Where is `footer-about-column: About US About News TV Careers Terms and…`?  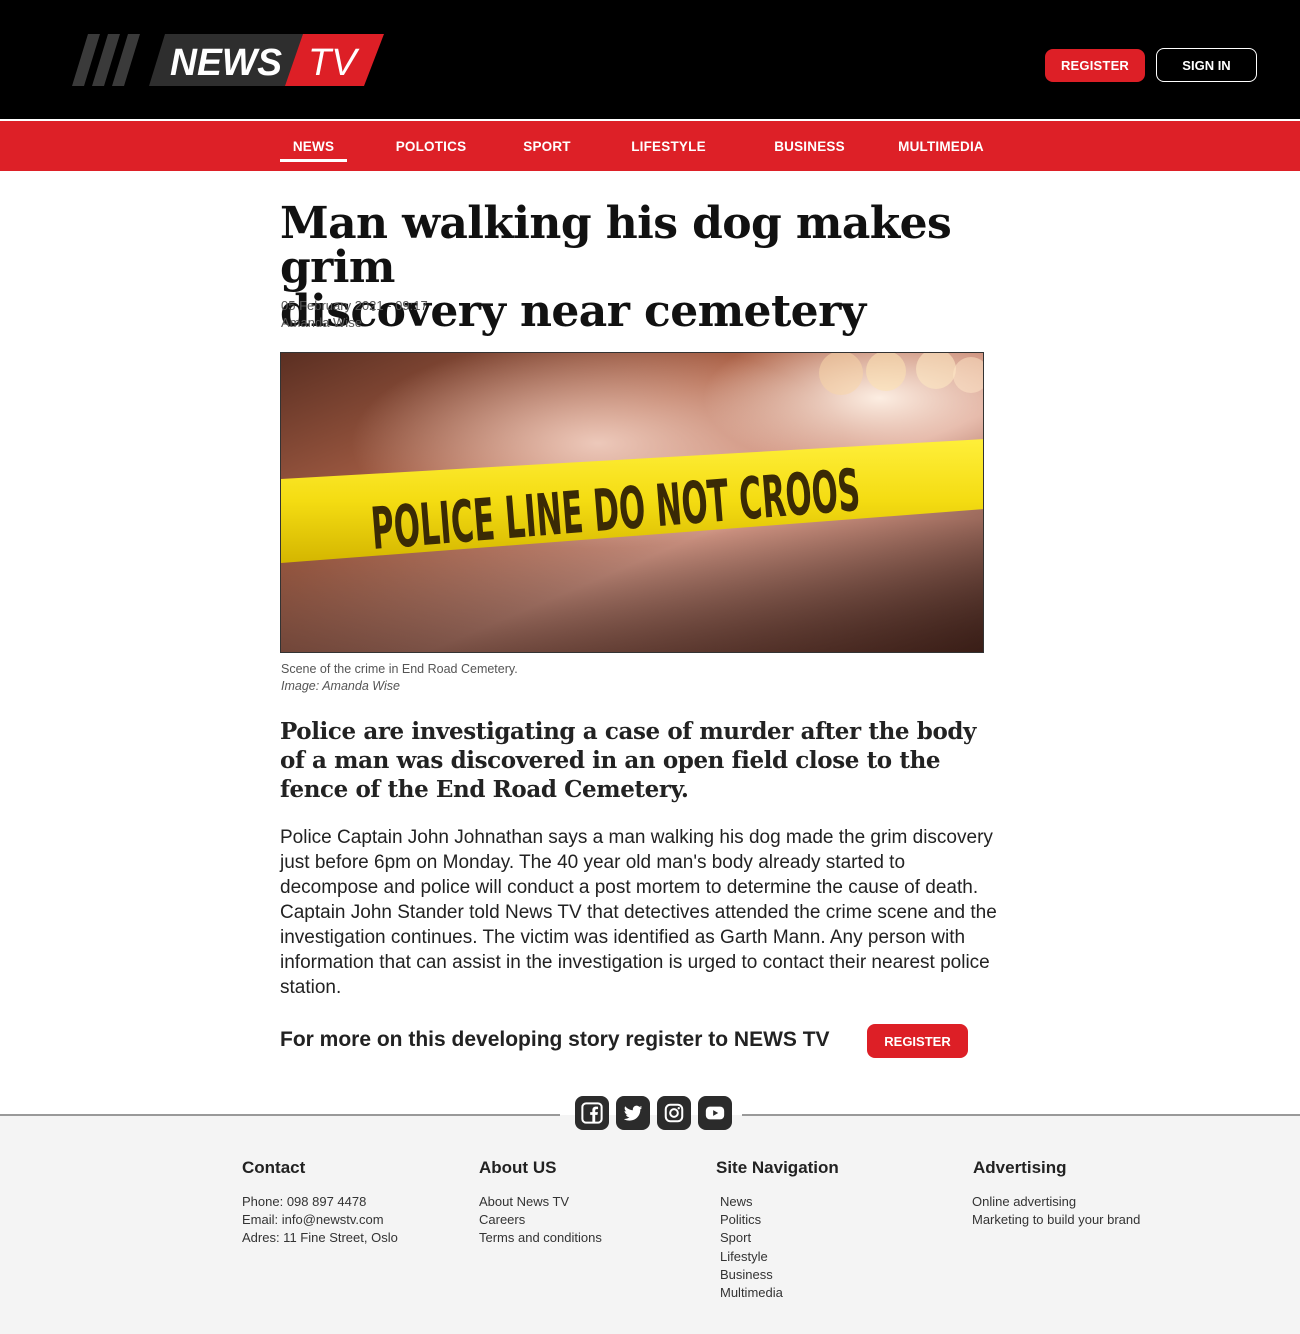
footer-about-column: About US About News TV Careers Terms and… is located at coordinates (540, 1203).